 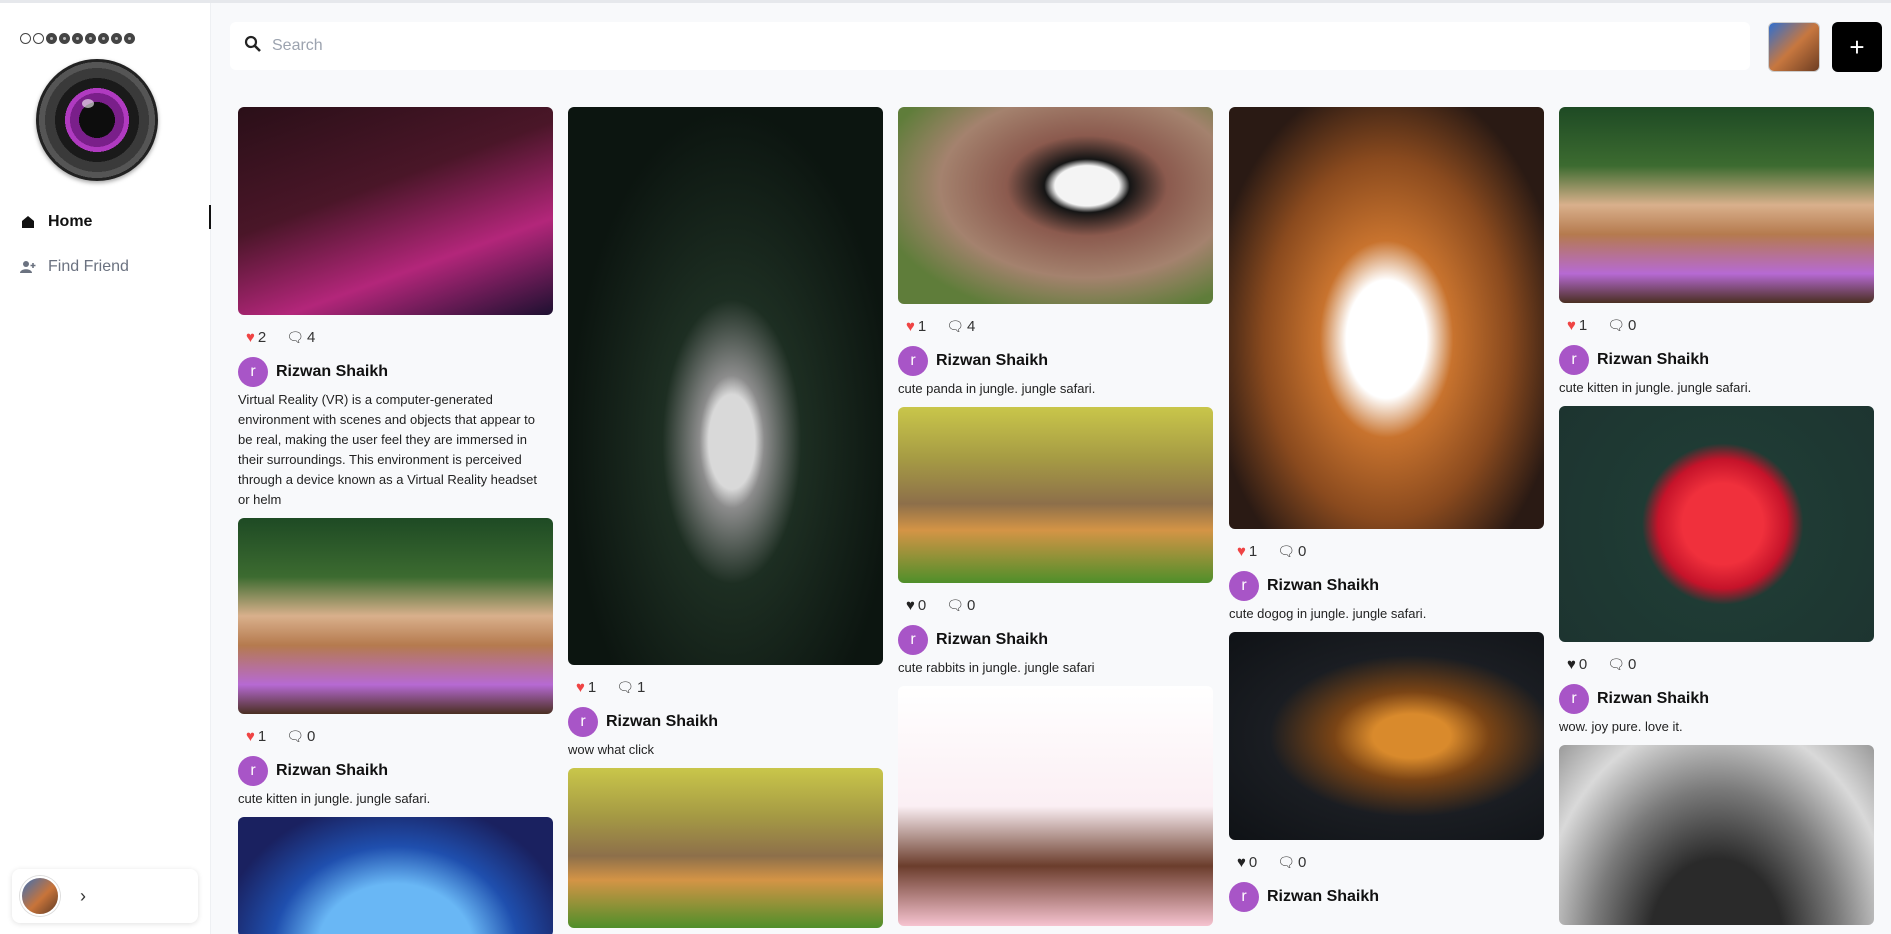 I want to click on comment-button: 🗨 1, so click(x=630, y=687).